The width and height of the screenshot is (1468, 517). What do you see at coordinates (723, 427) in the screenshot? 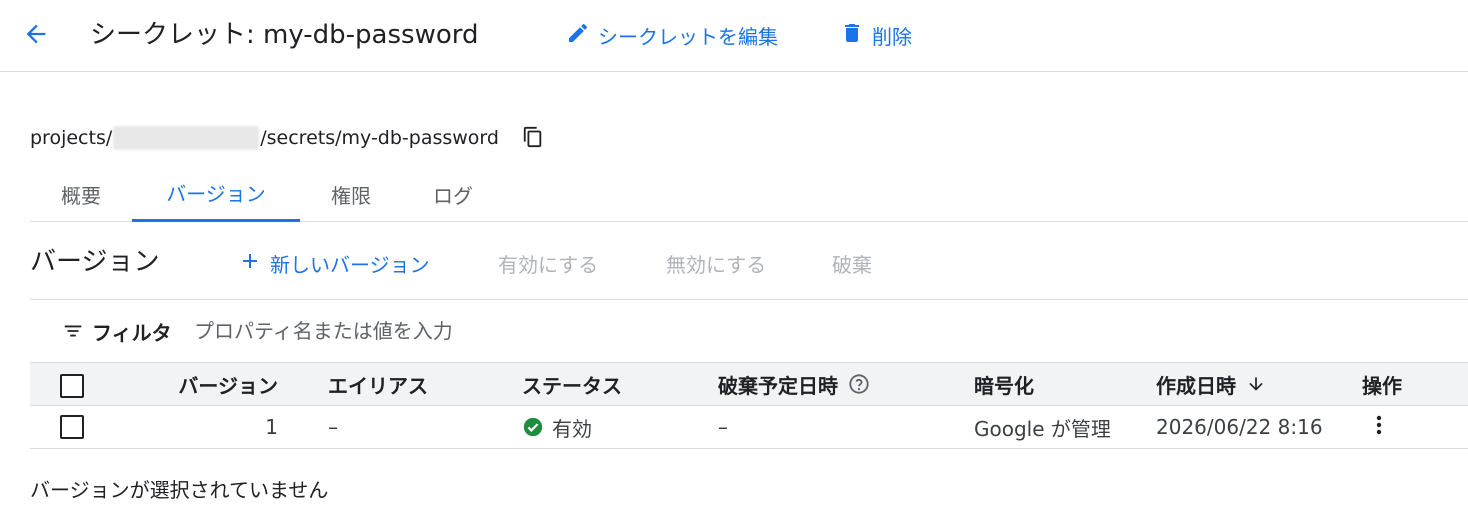
I see `cell-scheduled-destroy: –` at bounding box center [723, 427].